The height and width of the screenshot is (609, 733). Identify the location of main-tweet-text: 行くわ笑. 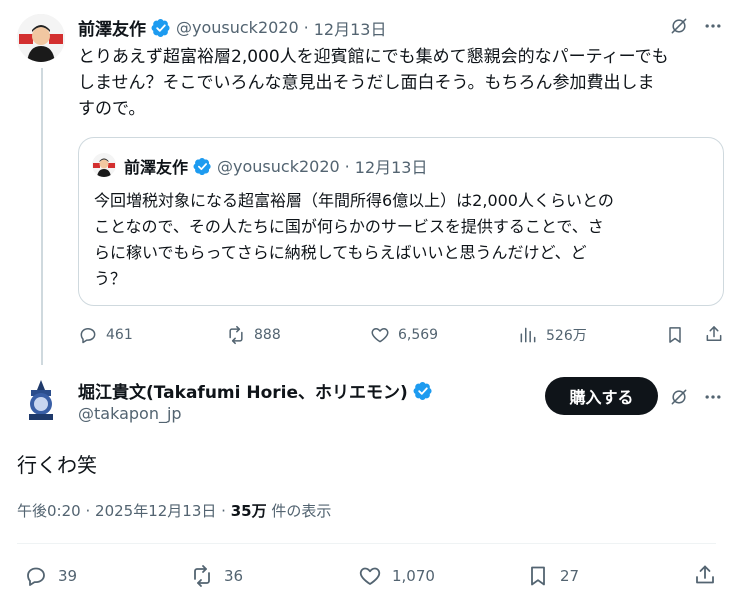
(57, 465).